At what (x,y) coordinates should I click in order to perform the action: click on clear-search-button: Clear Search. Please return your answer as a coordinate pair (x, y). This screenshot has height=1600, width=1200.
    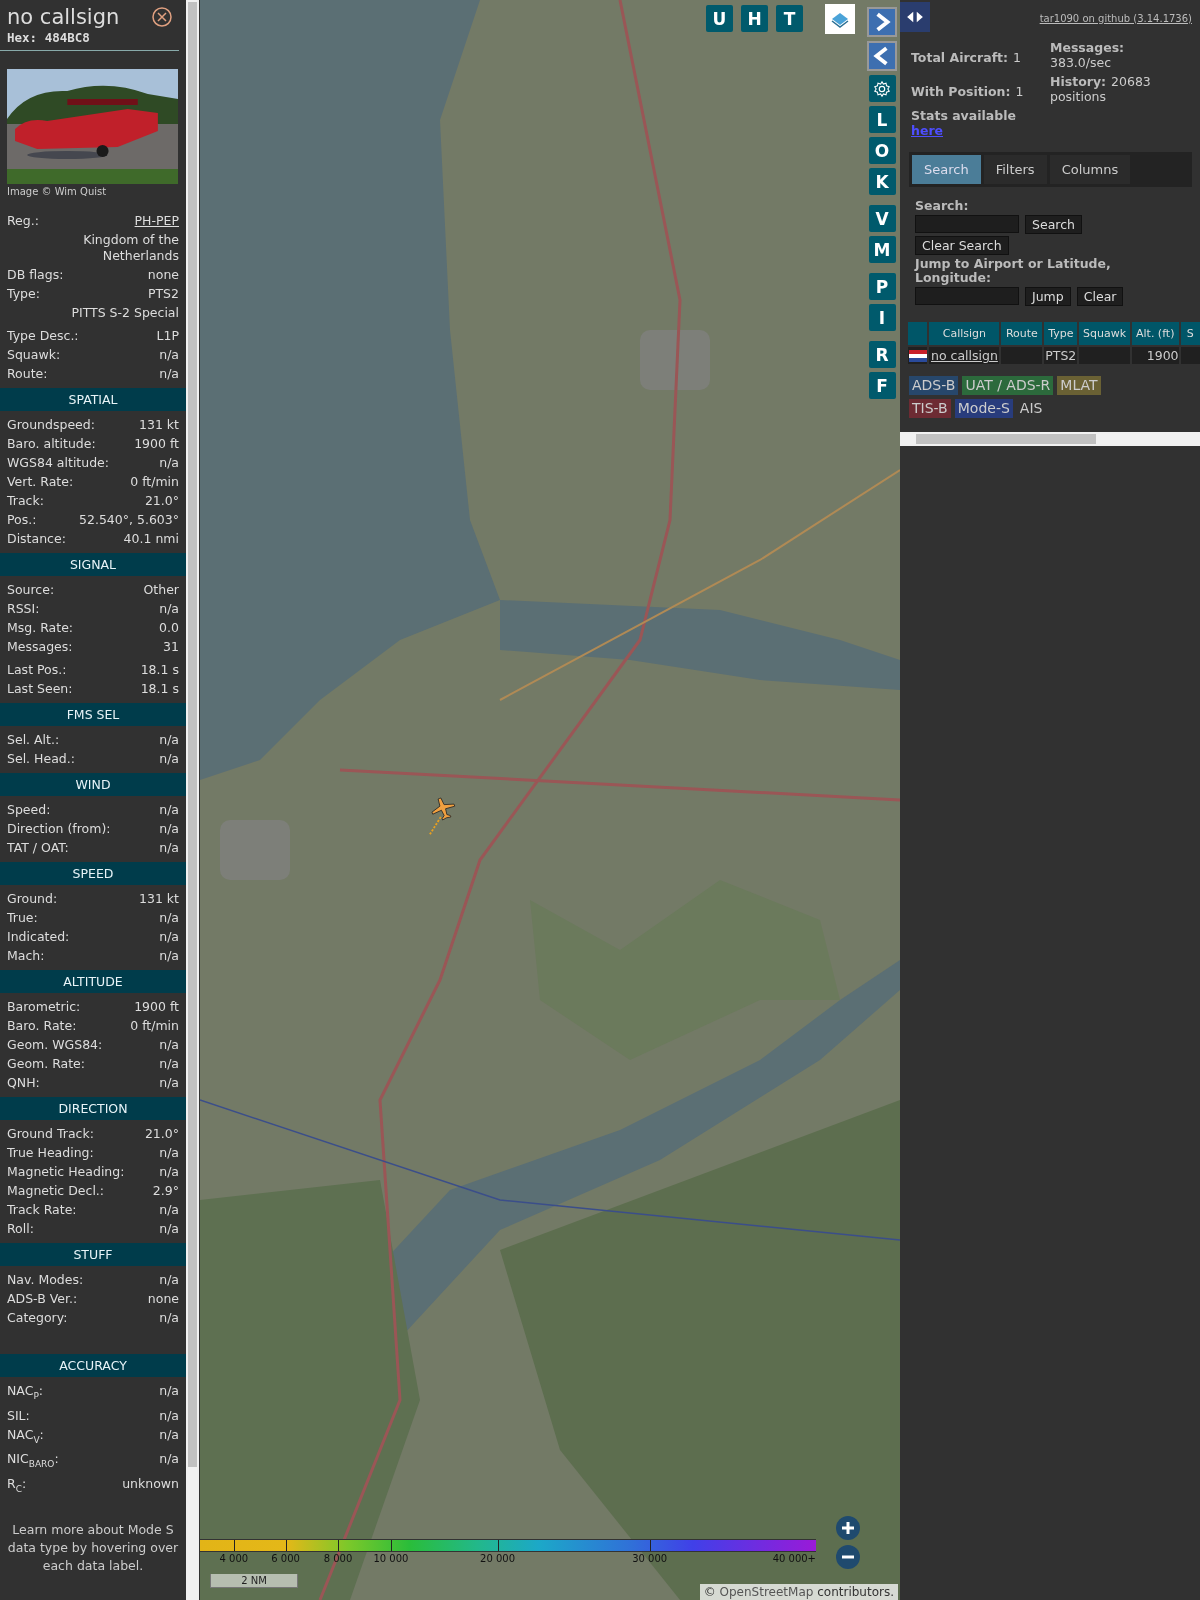
    Looking at the image, I should click on (962, 245).